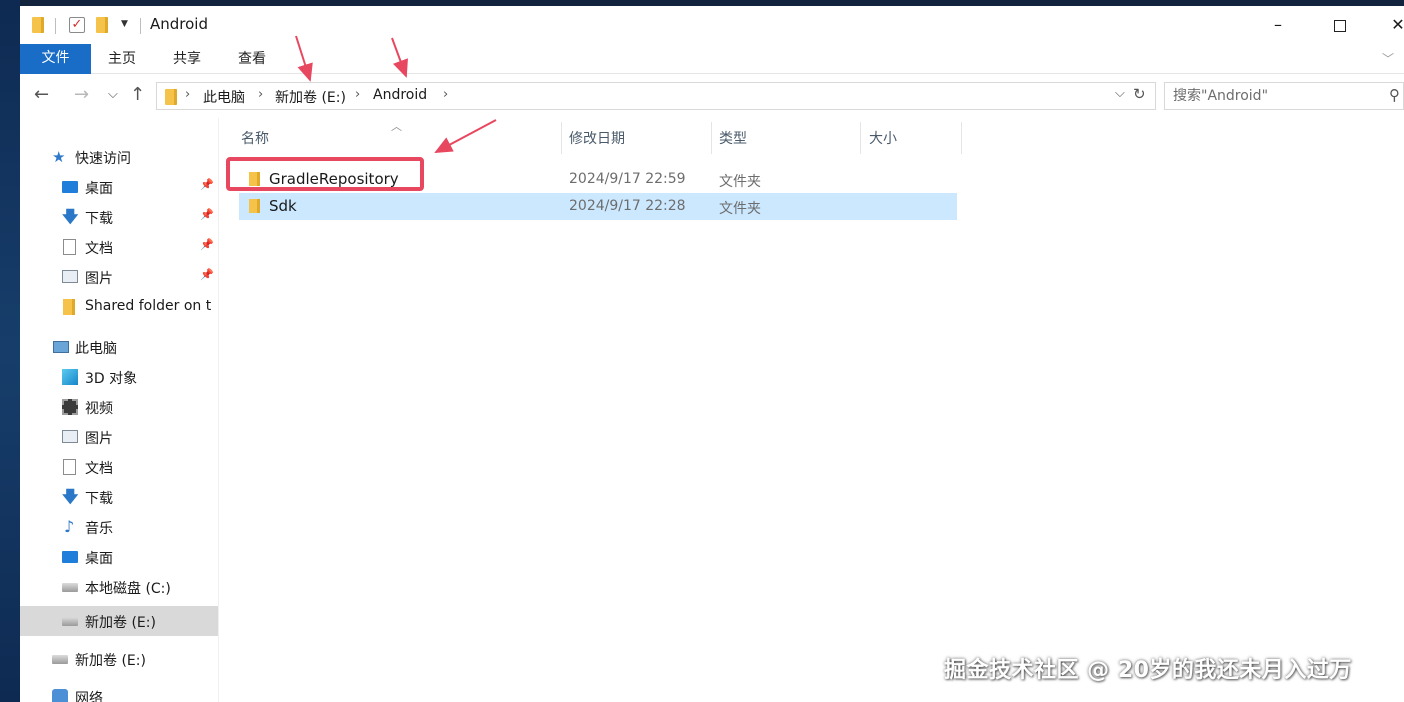  I want to click on sidebar-item-desktop: 桌面, so click(119, 557).